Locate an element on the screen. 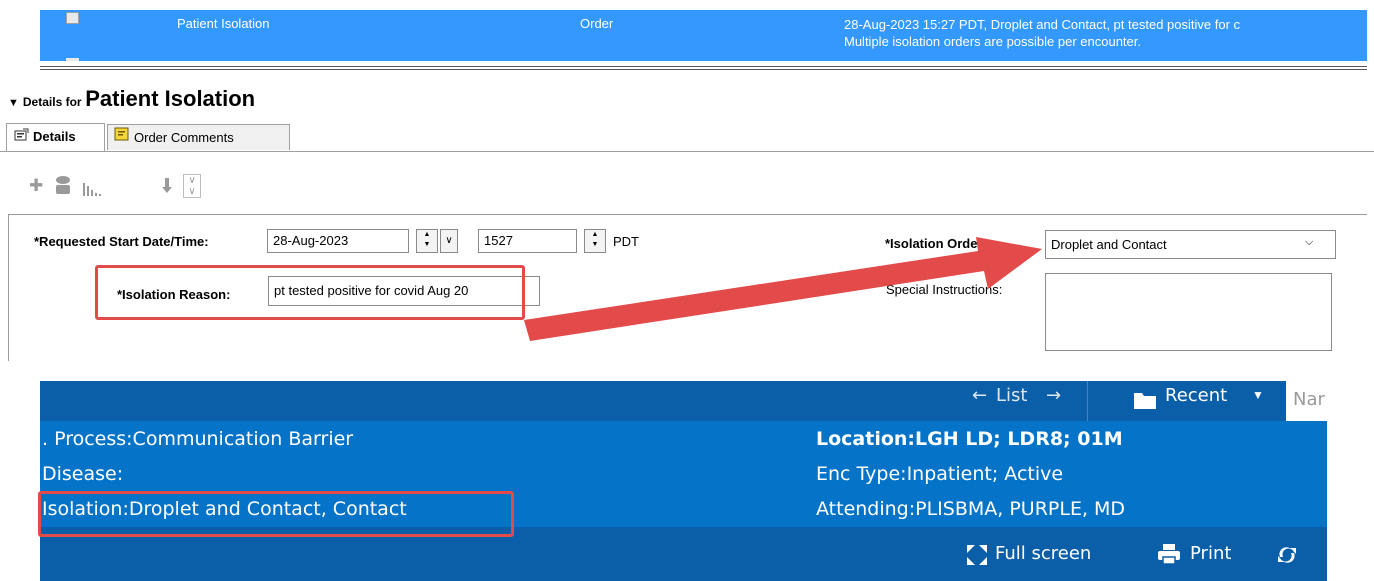 The width and height of the screenshot is (1374, 581). recent-menu: Recent is located at coordinates (1196, 395).